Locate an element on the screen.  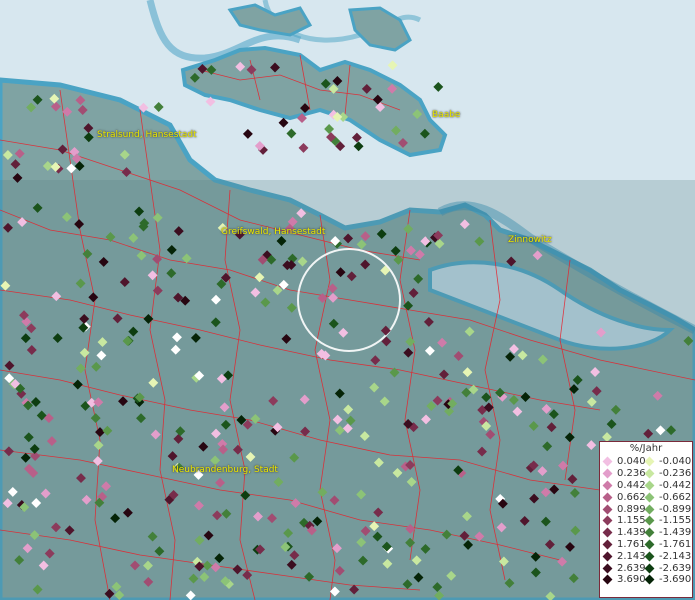
city-label-neubrandenburg: Neubrandenburg, Stadt is located at coordinates (225, 470).